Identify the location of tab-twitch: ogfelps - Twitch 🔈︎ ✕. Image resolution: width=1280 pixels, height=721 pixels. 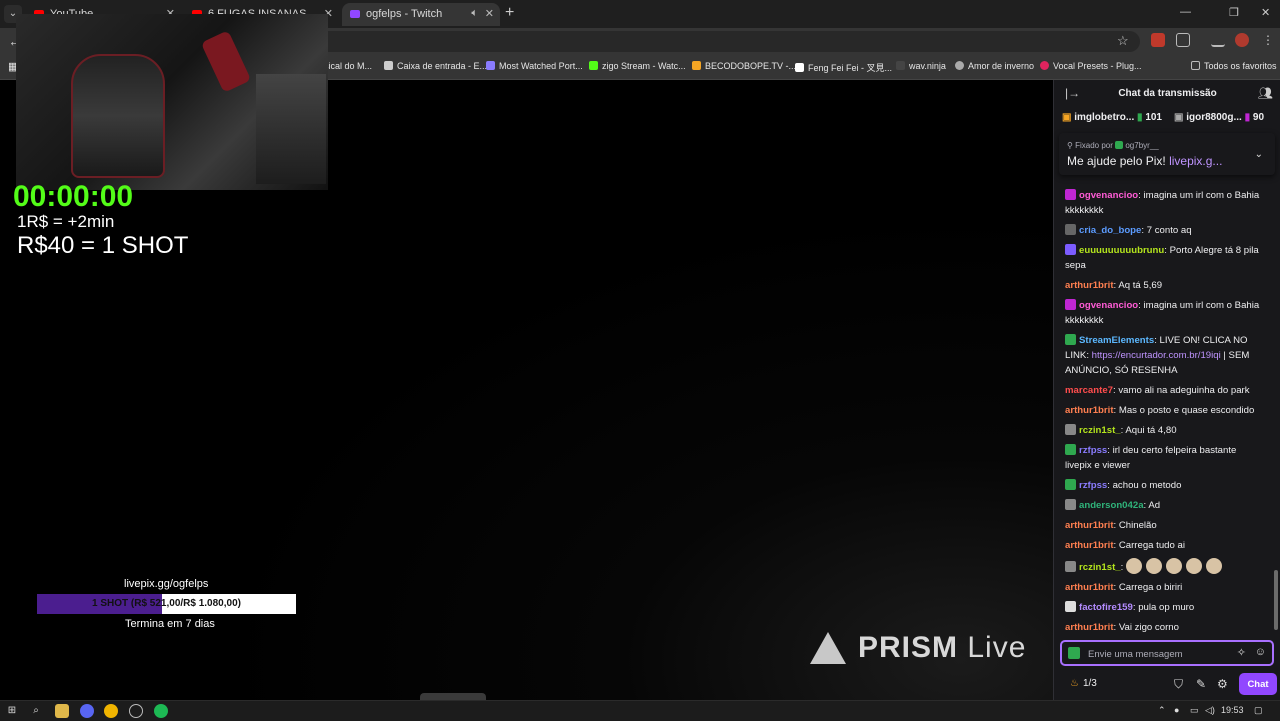
(421, 14).